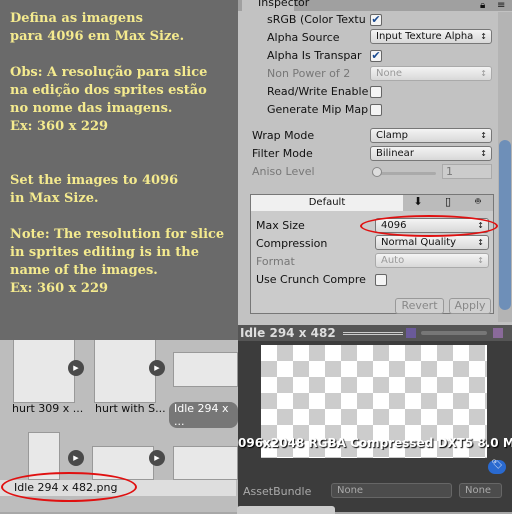  I want to click on filter-mode-dropdown: Bilinear, so click(431, 153).